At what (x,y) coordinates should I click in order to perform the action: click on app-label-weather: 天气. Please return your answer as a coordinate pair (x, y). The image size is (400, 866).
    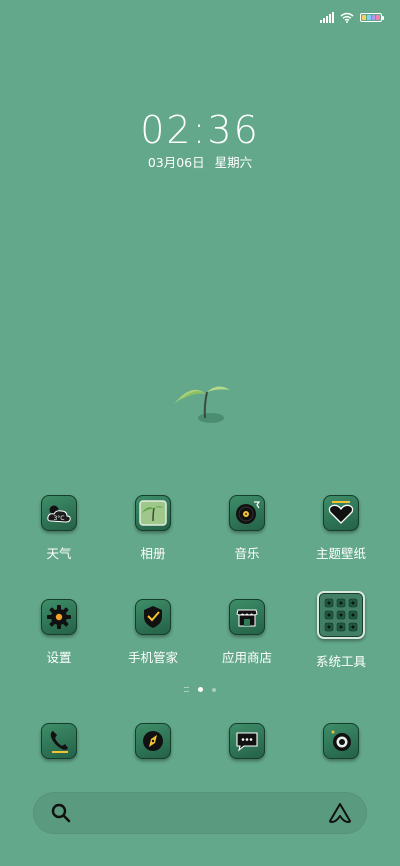
    Looking at the image, I should click on (59, 553).